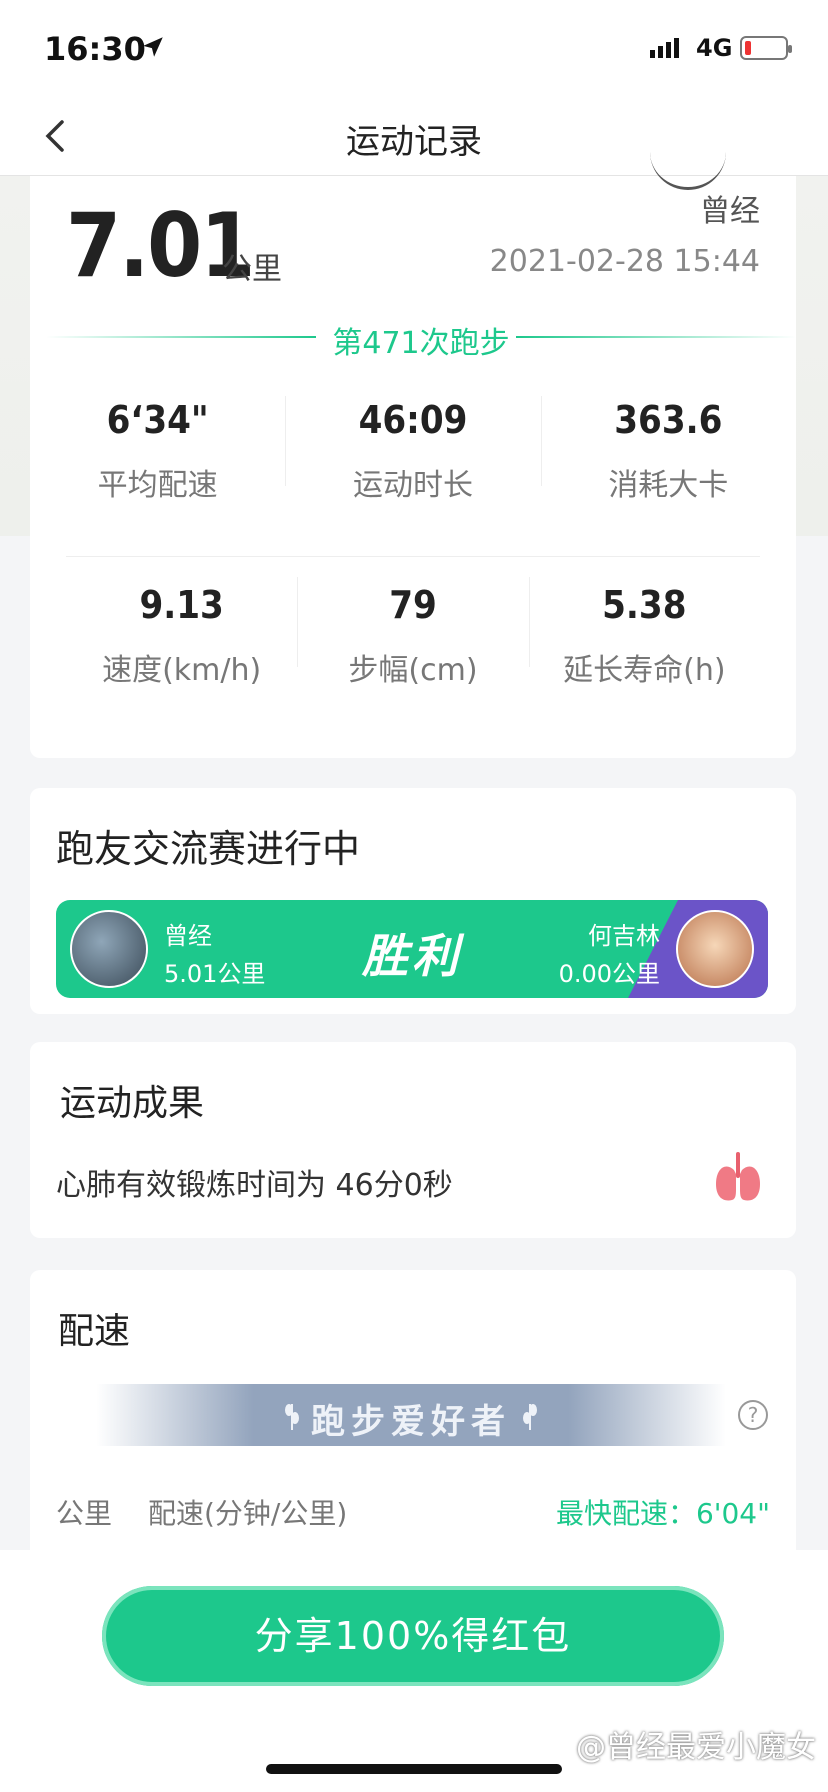 This screenshot has height=1792, width=828. I want to click on avatar, so click(688, 170).